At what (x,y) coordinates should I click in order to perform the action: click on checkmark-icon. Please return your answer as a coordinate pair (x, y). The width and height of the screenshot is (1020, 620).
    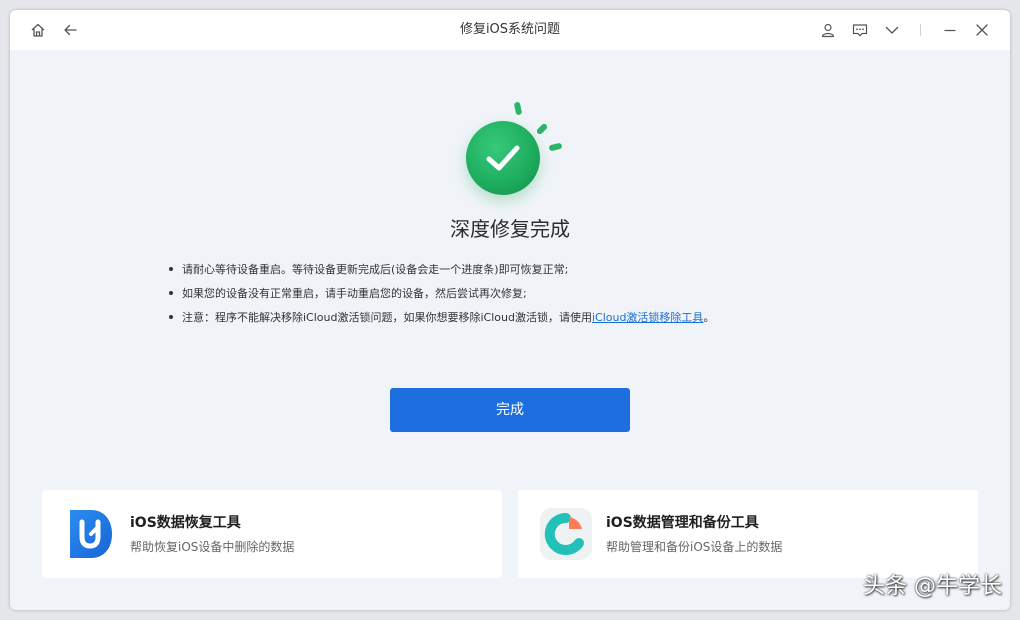
    Looking at the image, I should click on (503, 158).